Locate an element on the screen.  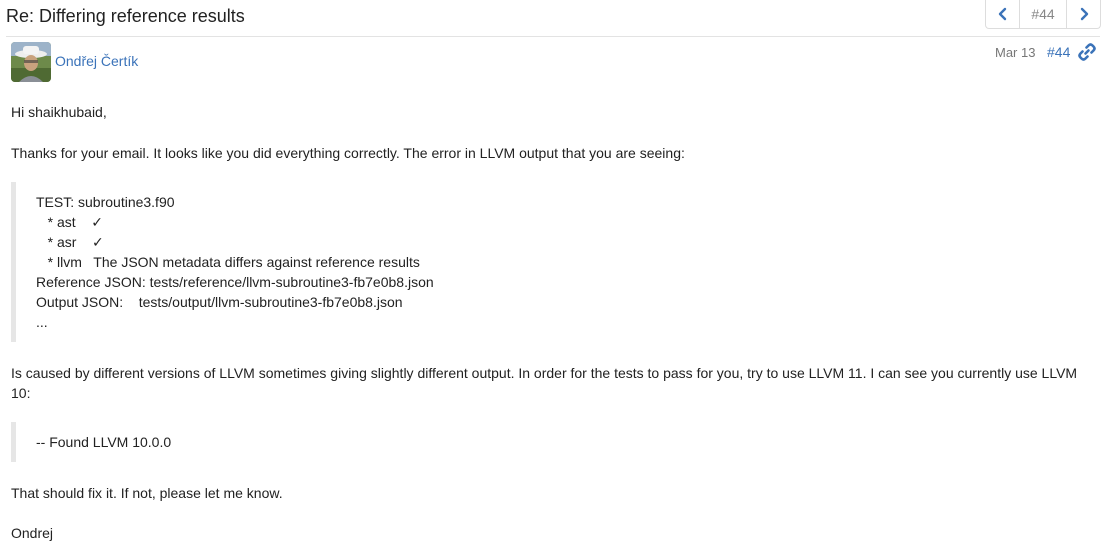
quote-line: * ast ✓ is located at coordinates (69, 222).